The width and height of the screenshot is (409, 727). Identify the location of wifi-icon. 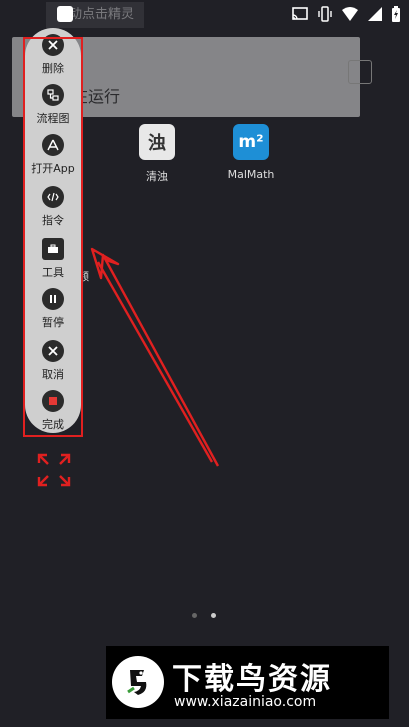
(350, 14).